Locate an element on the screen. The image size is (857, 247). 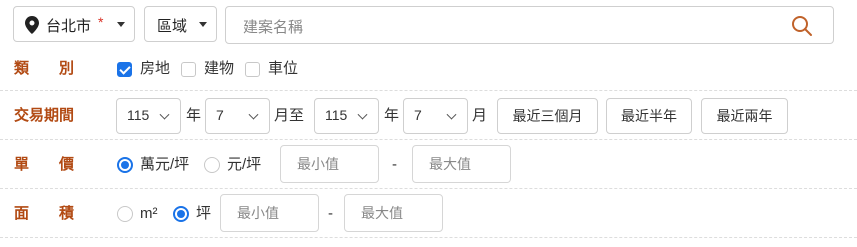
to-year-select: 115 is located at coordinates (346, 116).